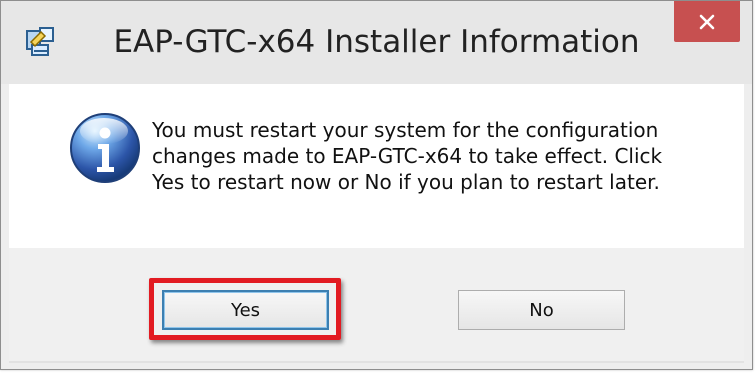 The height and width of the screenshot is (376, 755). What do you see at coordinates (541, 310) in the screenshot?
I see `no-button: No` at bounding box center [541, 310].